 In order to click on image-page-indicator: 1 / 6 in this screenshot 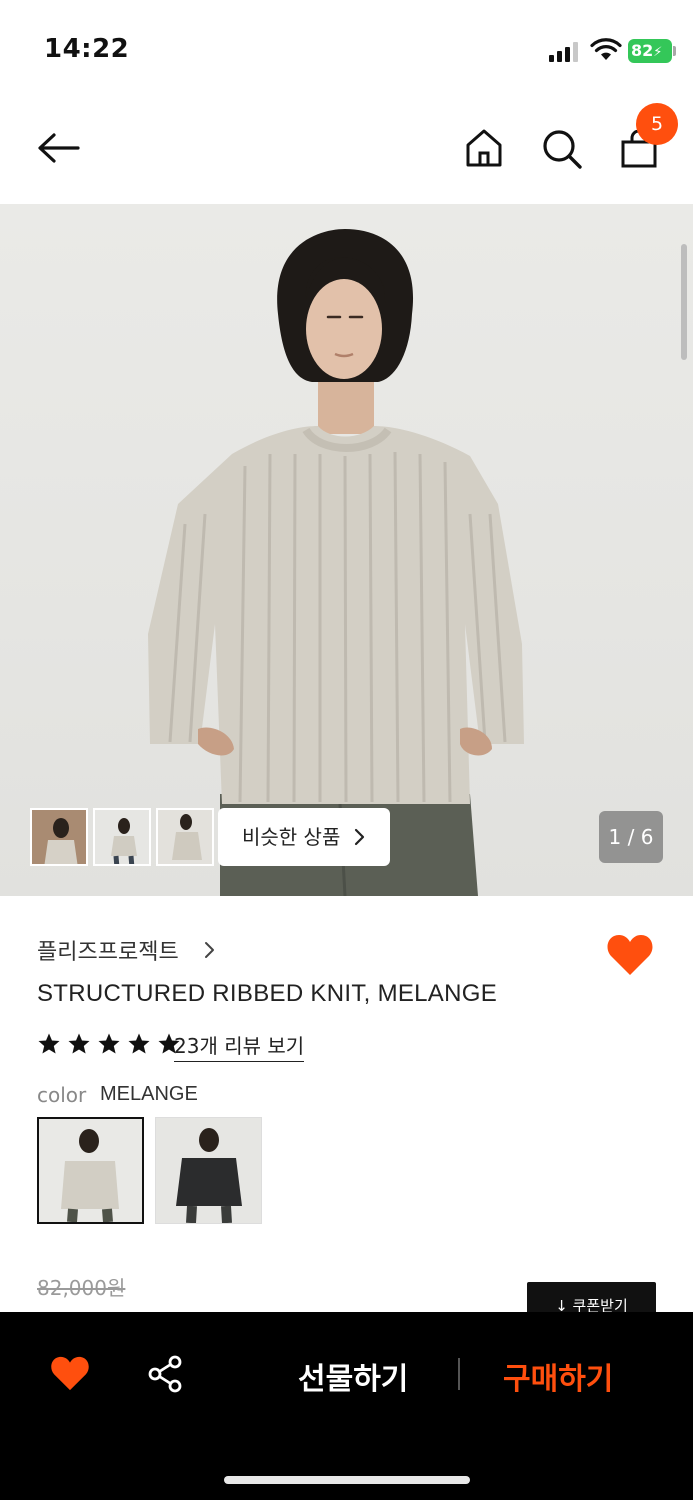, I will do `click(631, 837)`.